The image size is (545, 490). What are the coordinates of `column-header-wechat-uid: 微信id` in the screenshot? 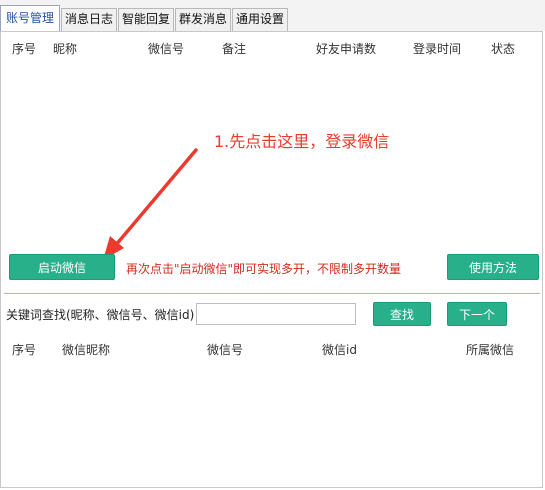 It's located at (339, 350).